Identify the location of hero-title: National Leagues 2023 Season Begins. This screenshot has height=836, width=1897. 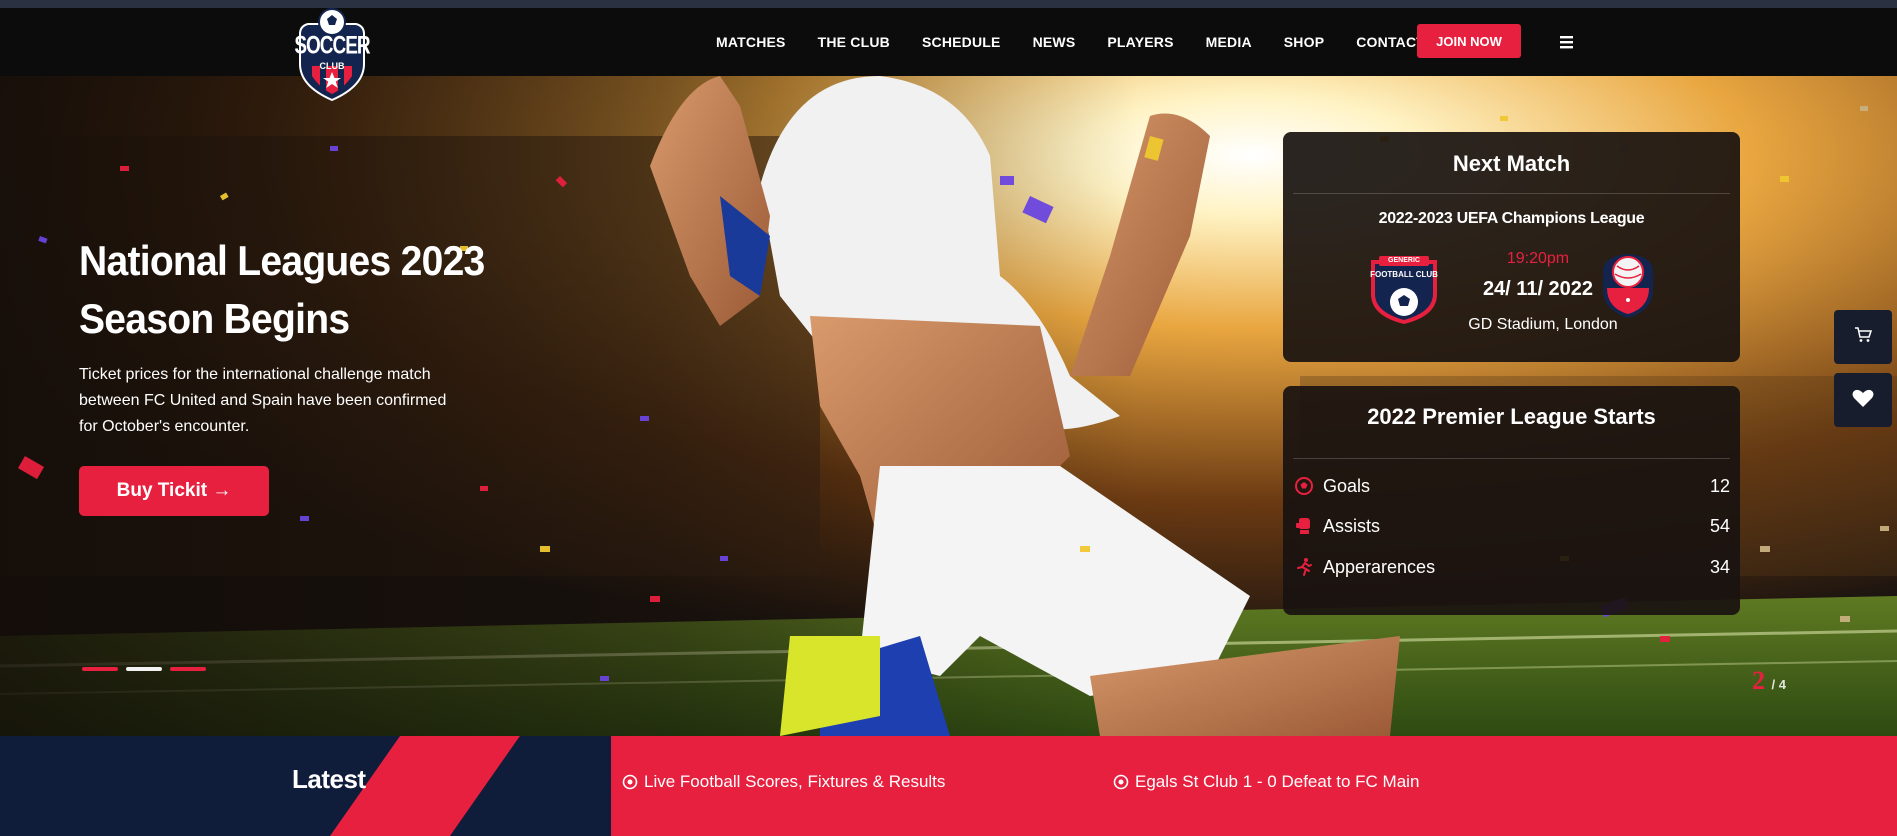
(282, 289).